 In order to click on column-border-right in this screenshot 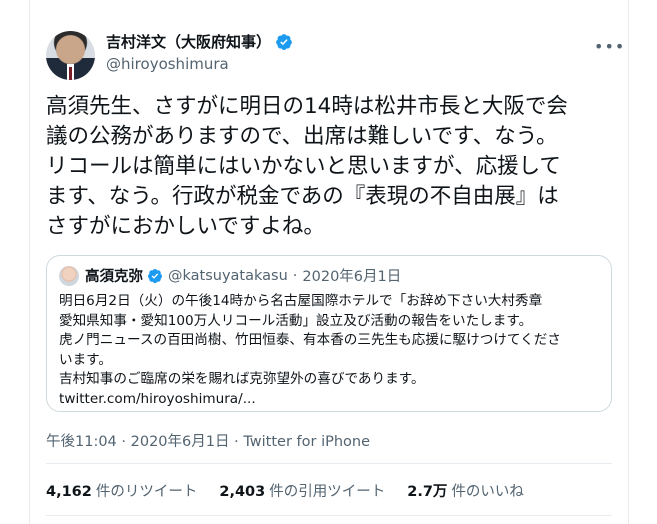, I will do `click(628, 262)`.